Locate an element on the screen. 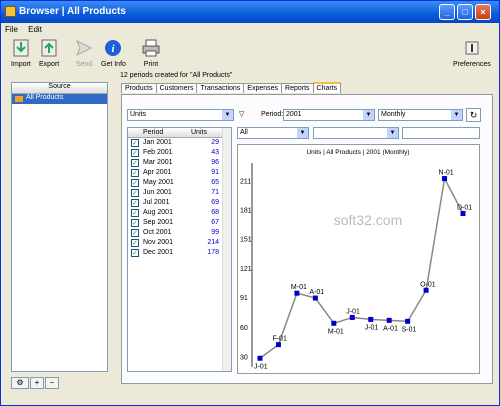 The image size is (500, 406). y-tick-label: 30 is located at coordinates (244, 357).